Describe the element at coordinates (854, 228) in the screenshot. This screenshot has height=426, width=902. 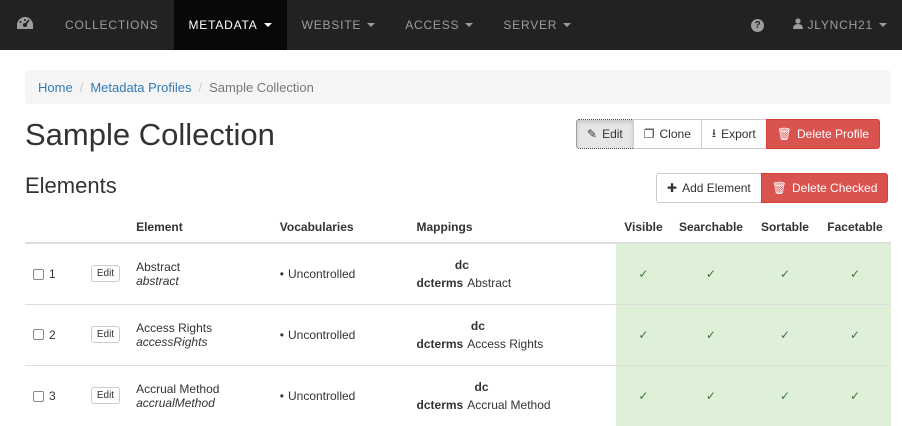
I see `header-facetable: Facetable` at that location.